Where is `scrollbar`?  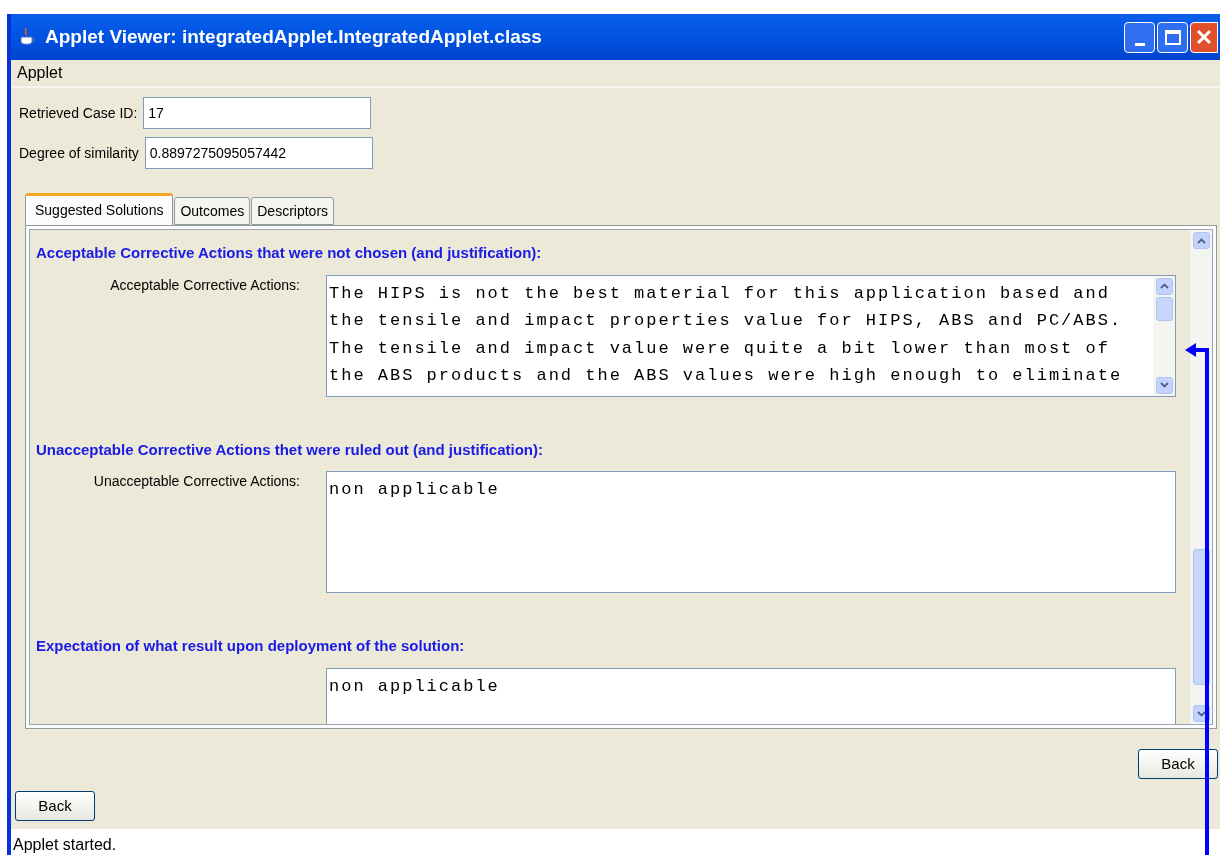
scrollbar is located at coordinates (1164, 335).